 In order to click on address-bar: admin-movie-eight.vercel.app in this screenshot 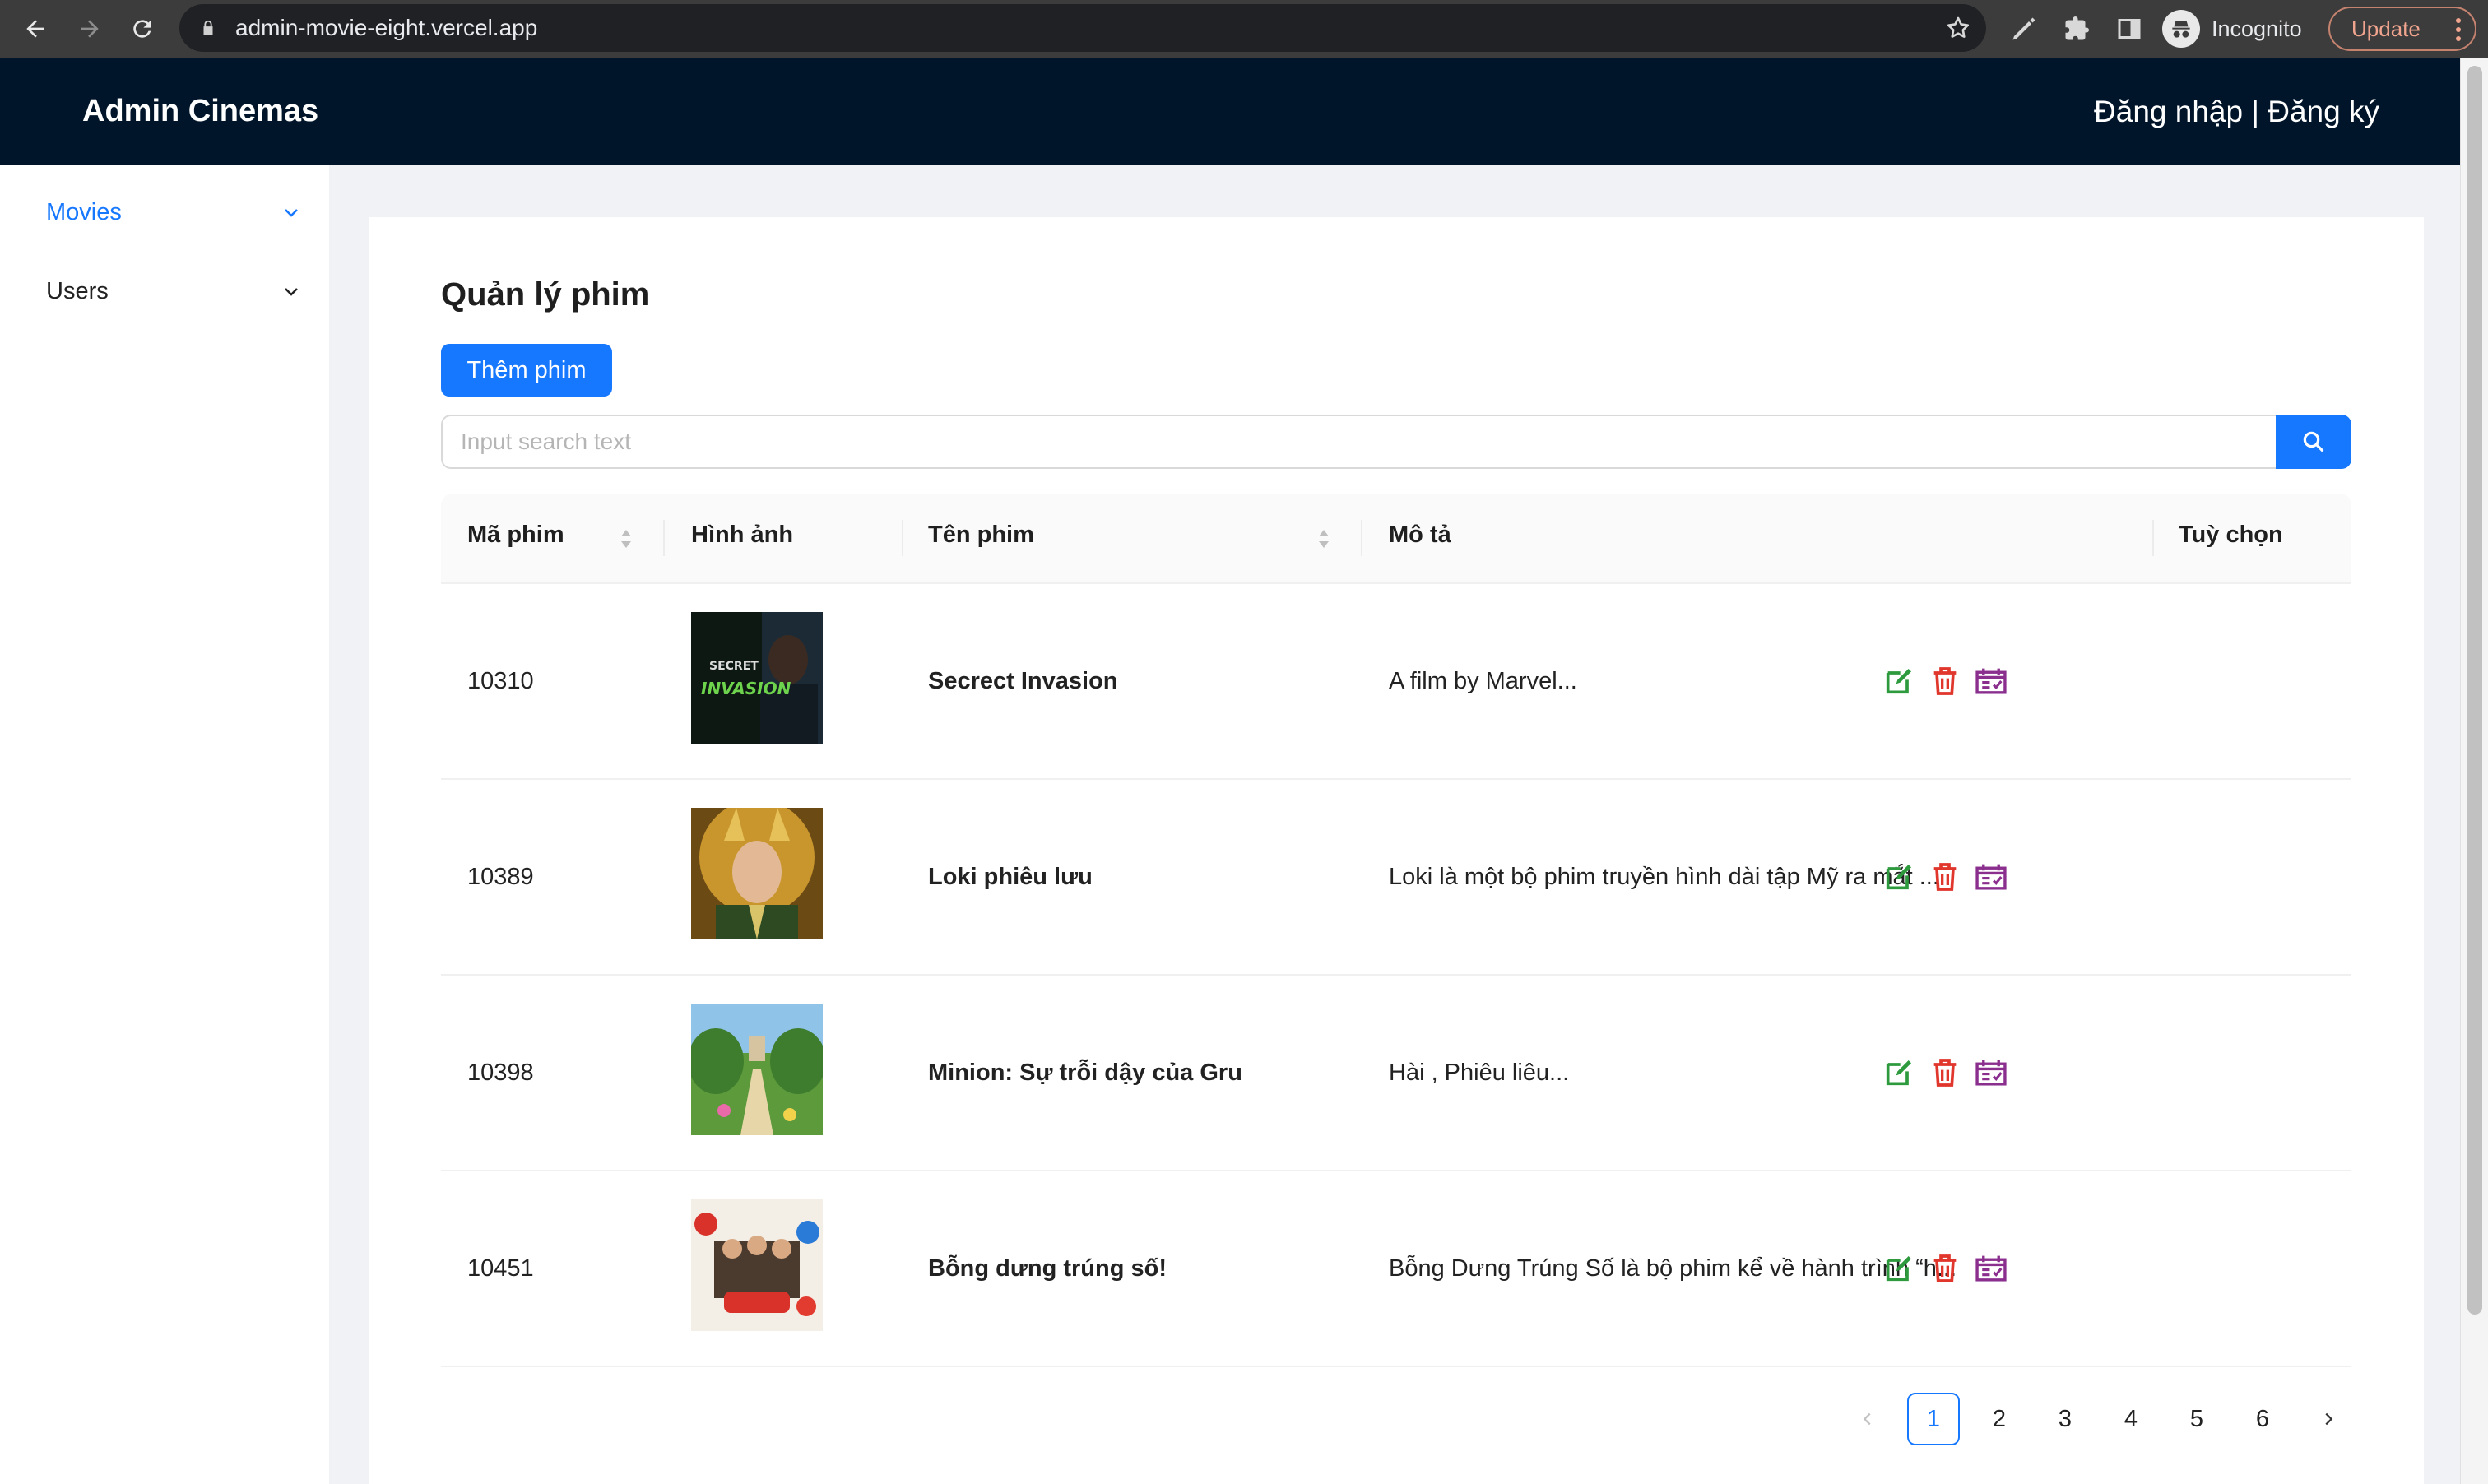, I will do `click(1082, 28)`.